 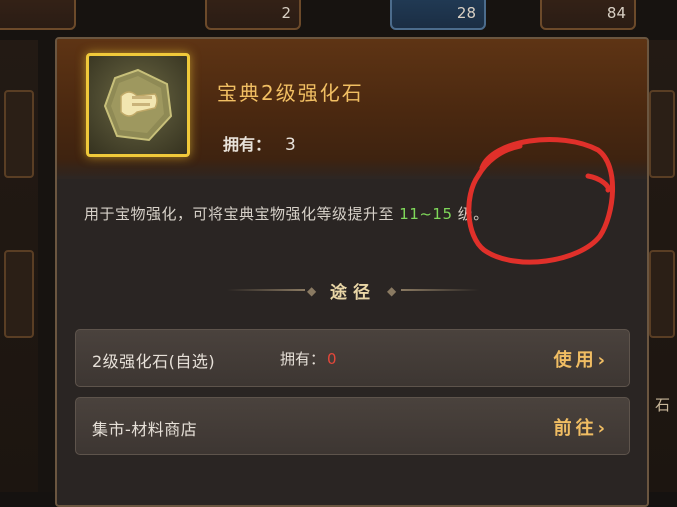 What do you see at coordinates (303, 359) in the screenshot?
I see `source-owned-label: 拥有：` at bounding box center [303, 359].